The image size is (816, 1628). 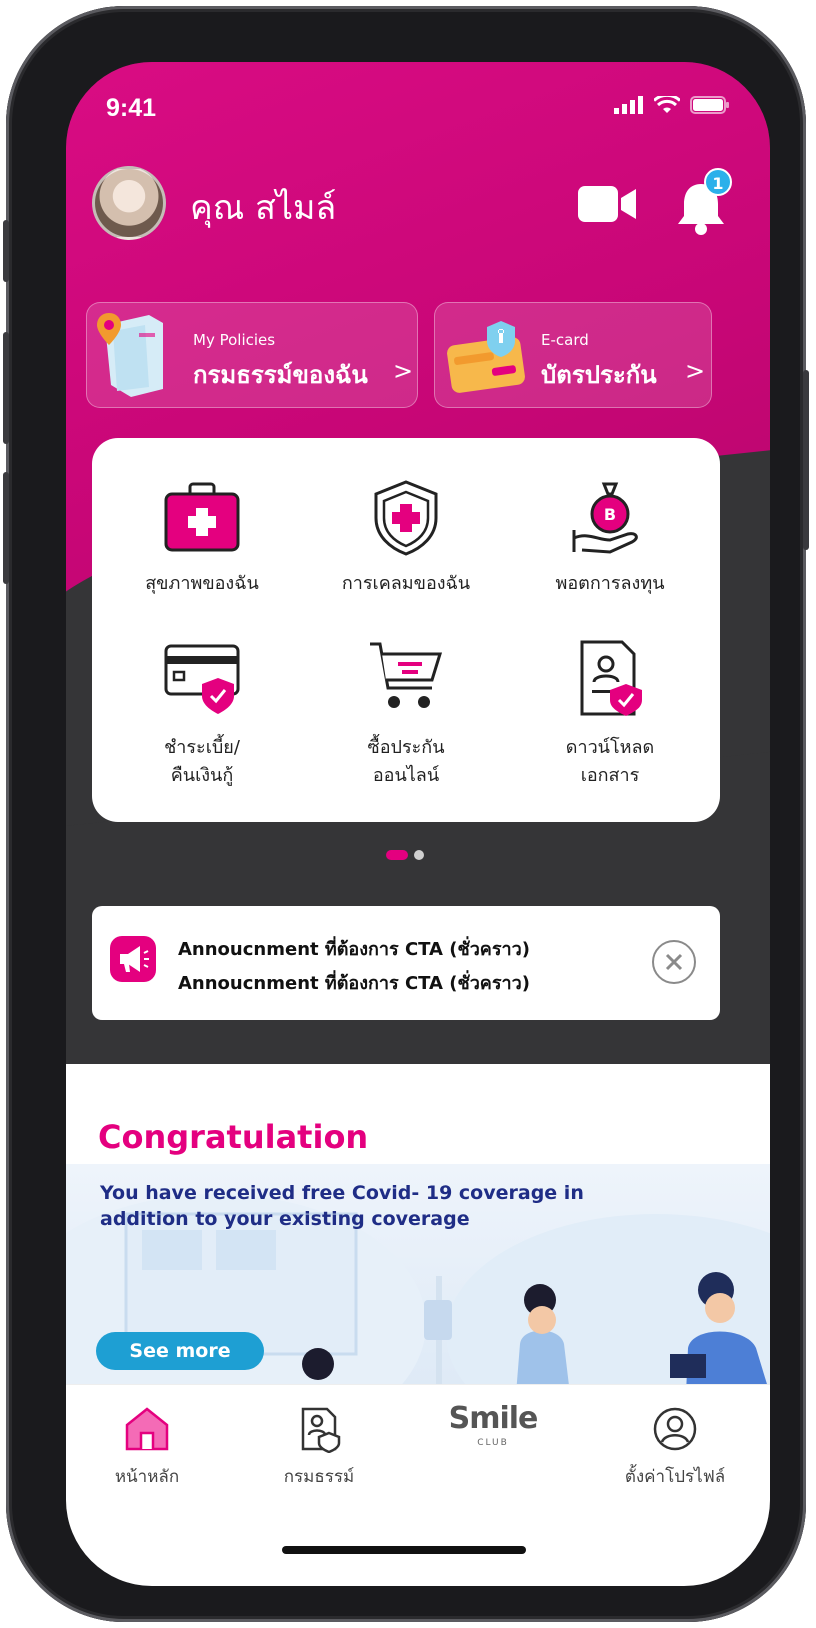 What do you see at coordinates (610, 718) in the screenshot?
I see `menu-item-download-docs: ดาวน์โหลด เอกสาร` at bounding box center [610, 718].